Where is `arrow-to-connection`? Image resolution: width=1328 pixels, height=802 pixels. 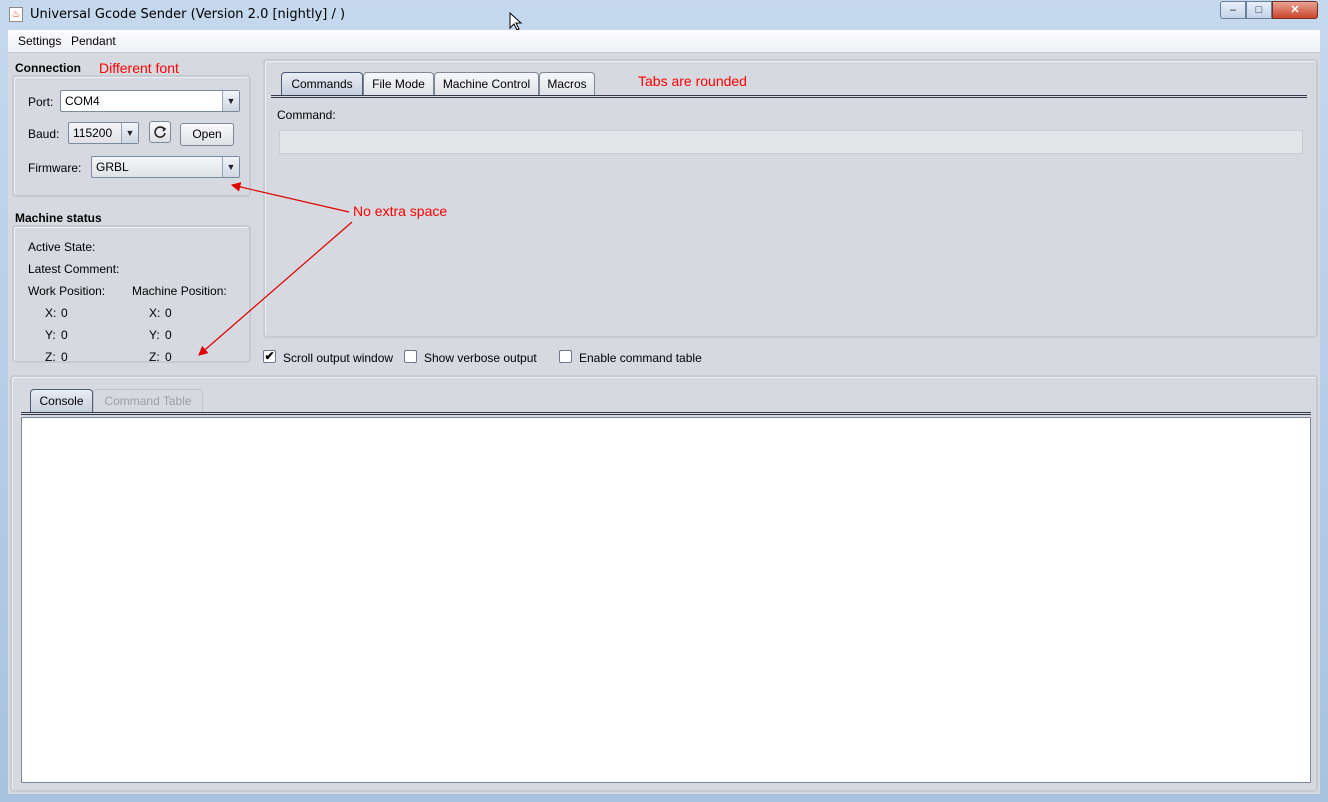
arrow-to-connection is located at coordinates (290, 197).